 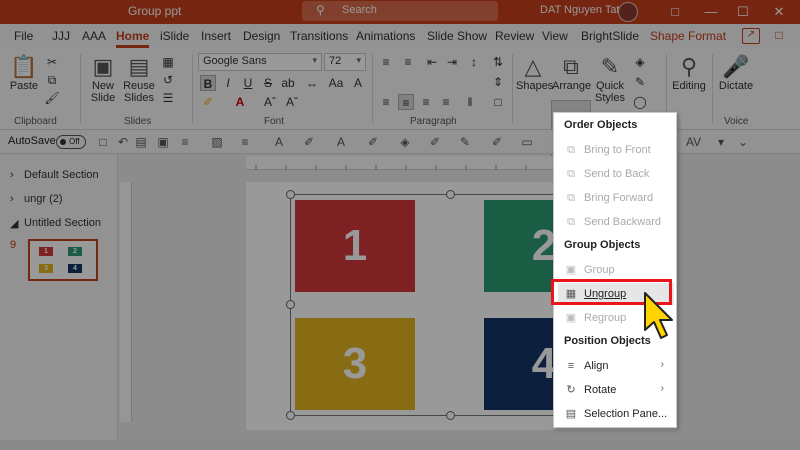 What do you see at coordinates (743, 142) in the screenshot?
I see `more-icon: ⌄` at bounding box center [743, 142].